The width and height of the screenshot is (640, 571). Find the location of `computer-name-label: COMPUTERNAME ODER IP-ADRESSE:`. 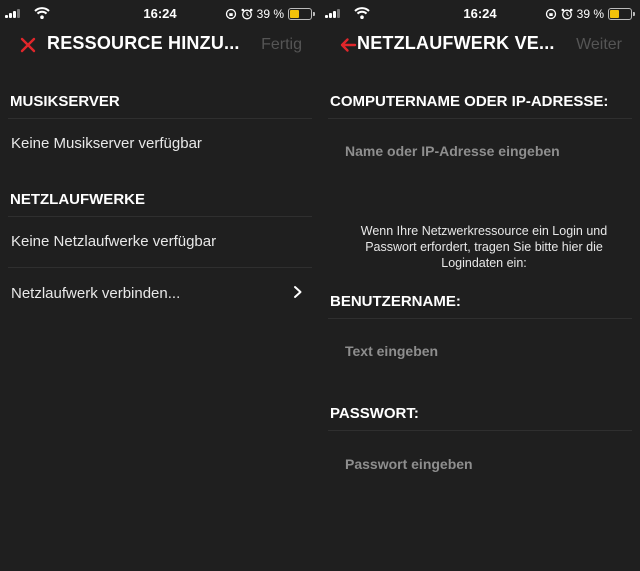

computer-name-label: COMPUTERNAME ODER IP-ADRESSE: is located at coordinates (469, 101).